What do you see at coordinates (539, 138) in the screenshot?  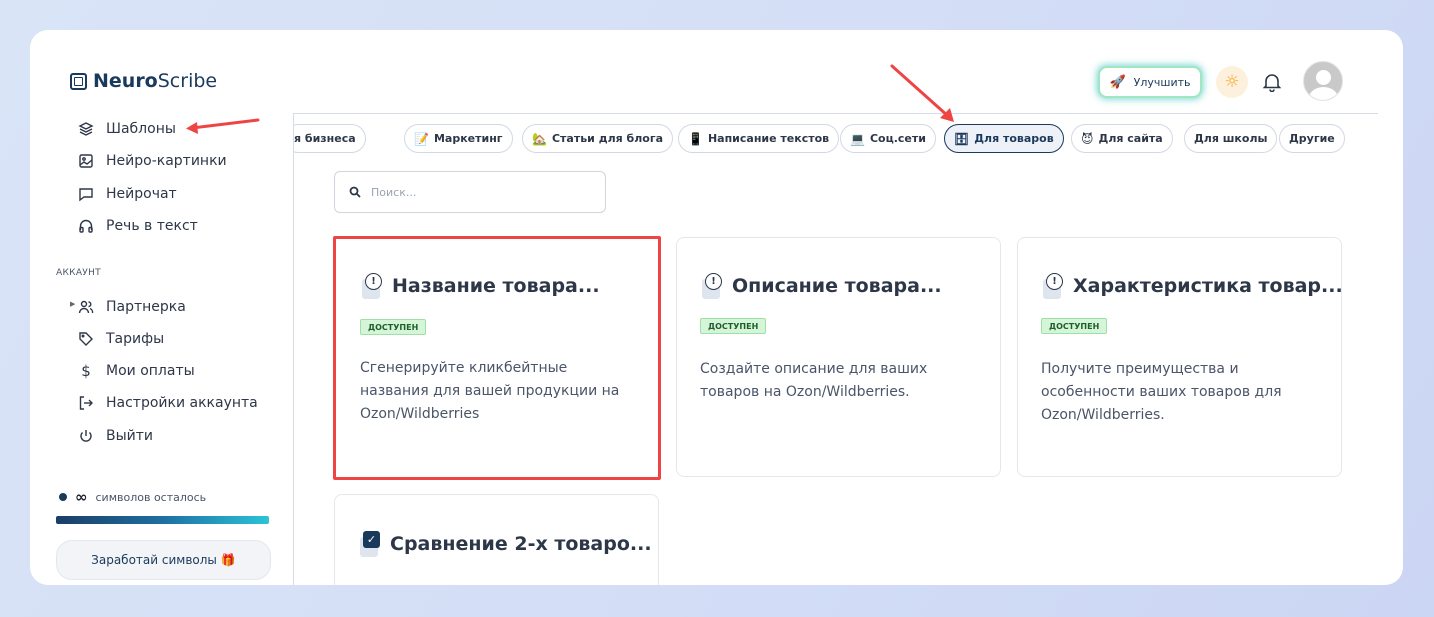 I see `house-icon: 🏡` at bounding box center [539, 138].